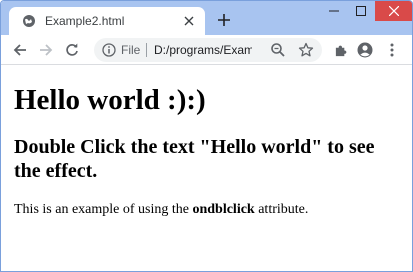  What do you see at coordinates (110, 100) in the screenshot?
I see `hello-world-heading: Hello world :):)` at bounding box center [110, 100].